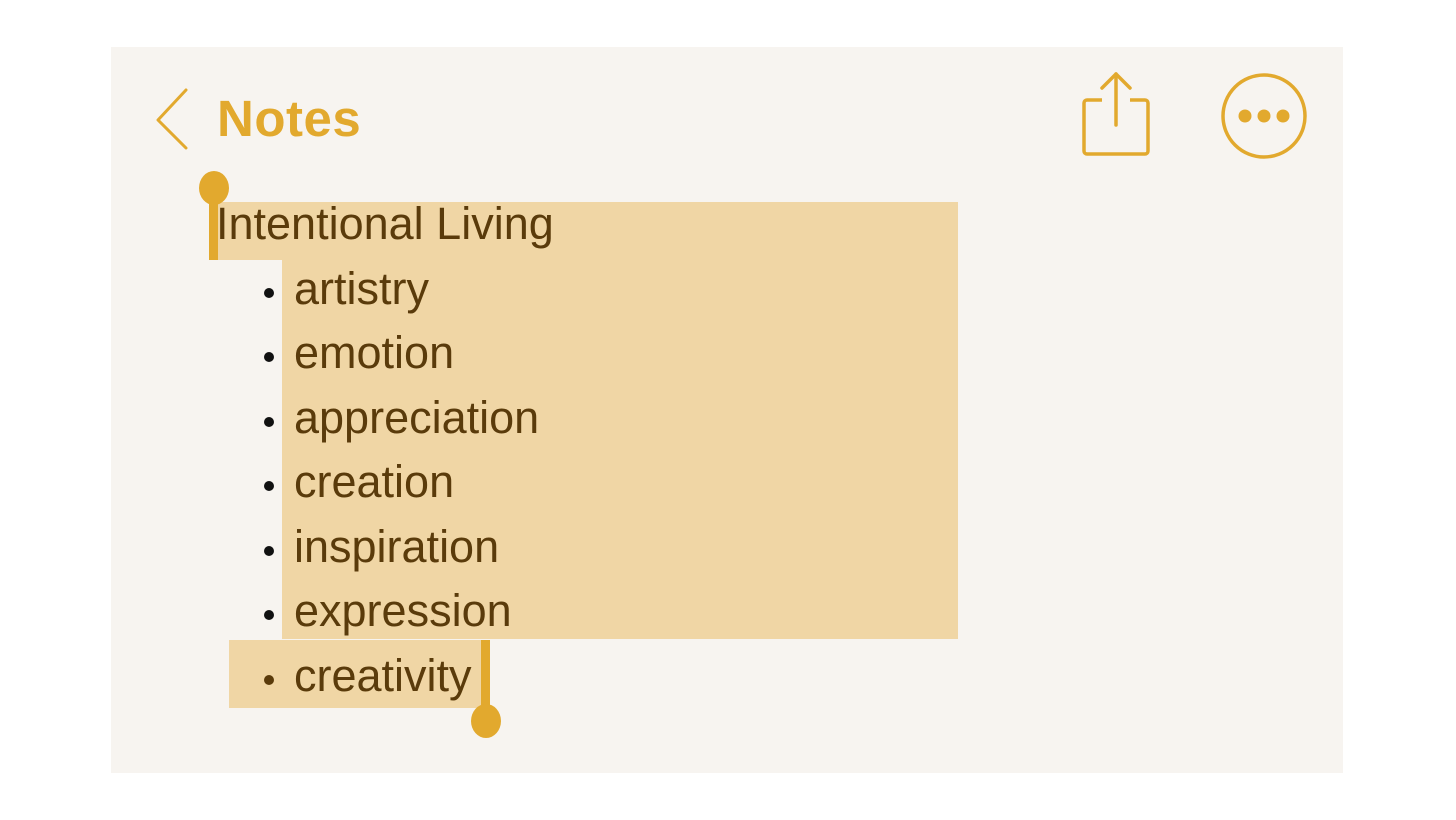 The image size is (1456, 820). What do you see at coordinates (403, 611) in the screenshot?
I see `list-item: expression` at bounding box center [403, 611].